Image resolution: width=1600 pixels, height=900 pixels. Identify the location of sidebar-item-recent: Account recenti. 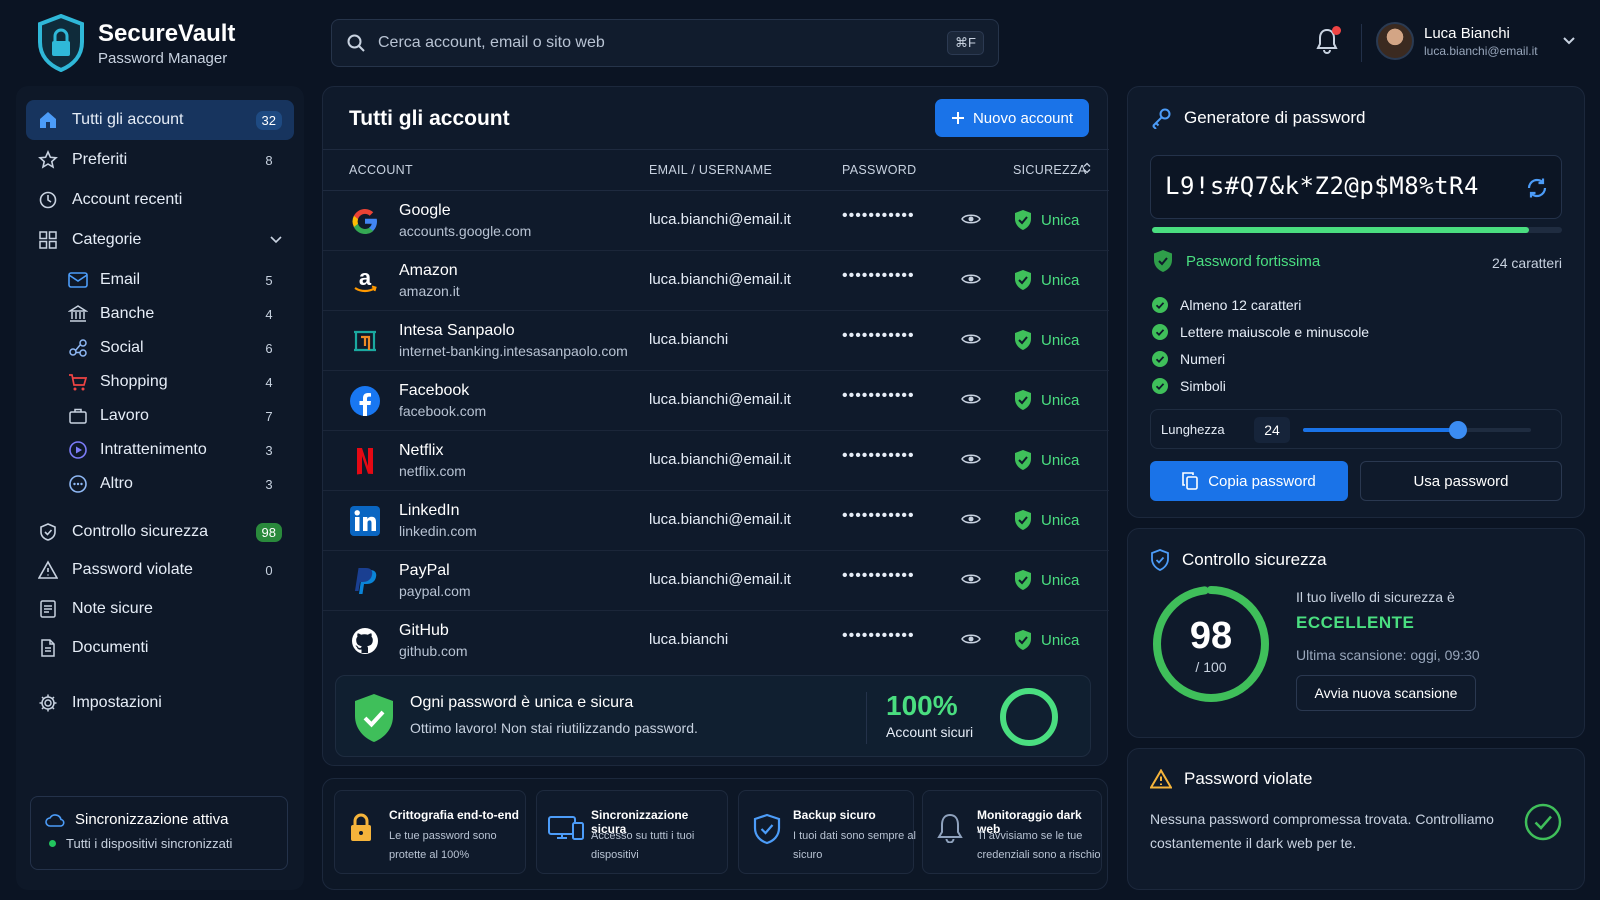
(160, 200).